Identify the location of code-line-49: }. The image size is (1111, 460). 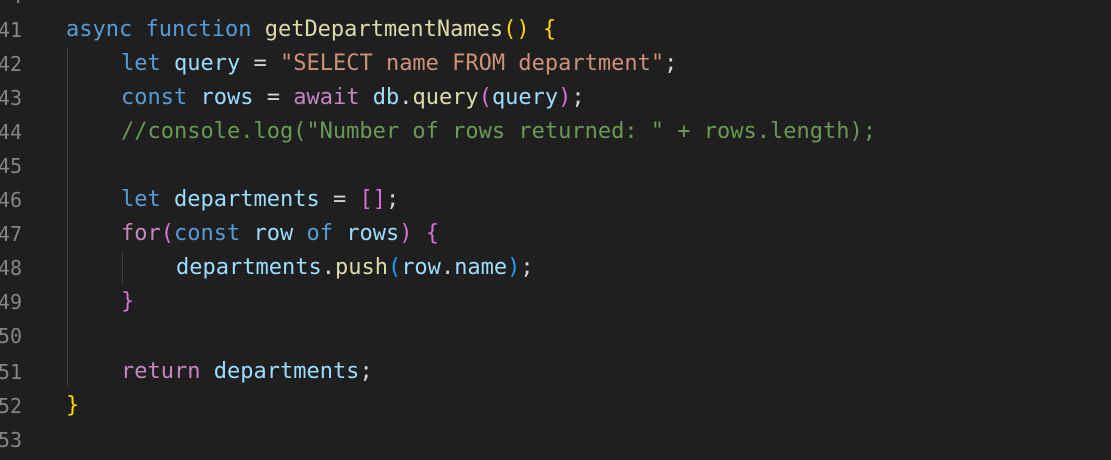
(127, 302).